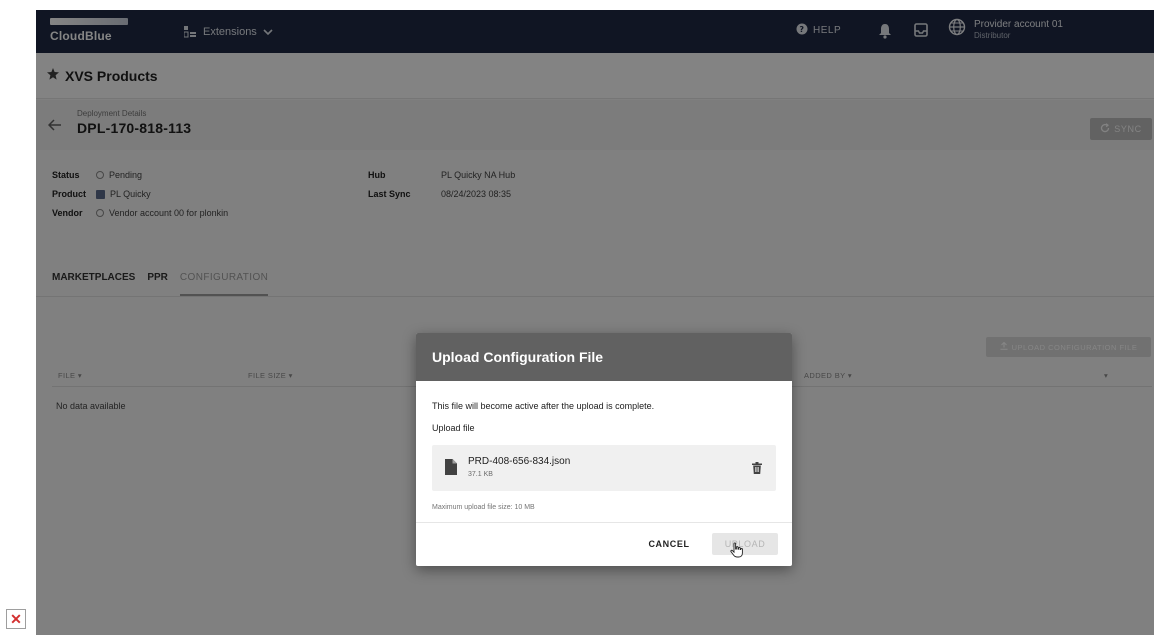 Image resolution: width=1154 pixels, height=635 pixels. I want to click on max-upload-size-note: Maximum upload file size: 10 MB, so click(483, 507).